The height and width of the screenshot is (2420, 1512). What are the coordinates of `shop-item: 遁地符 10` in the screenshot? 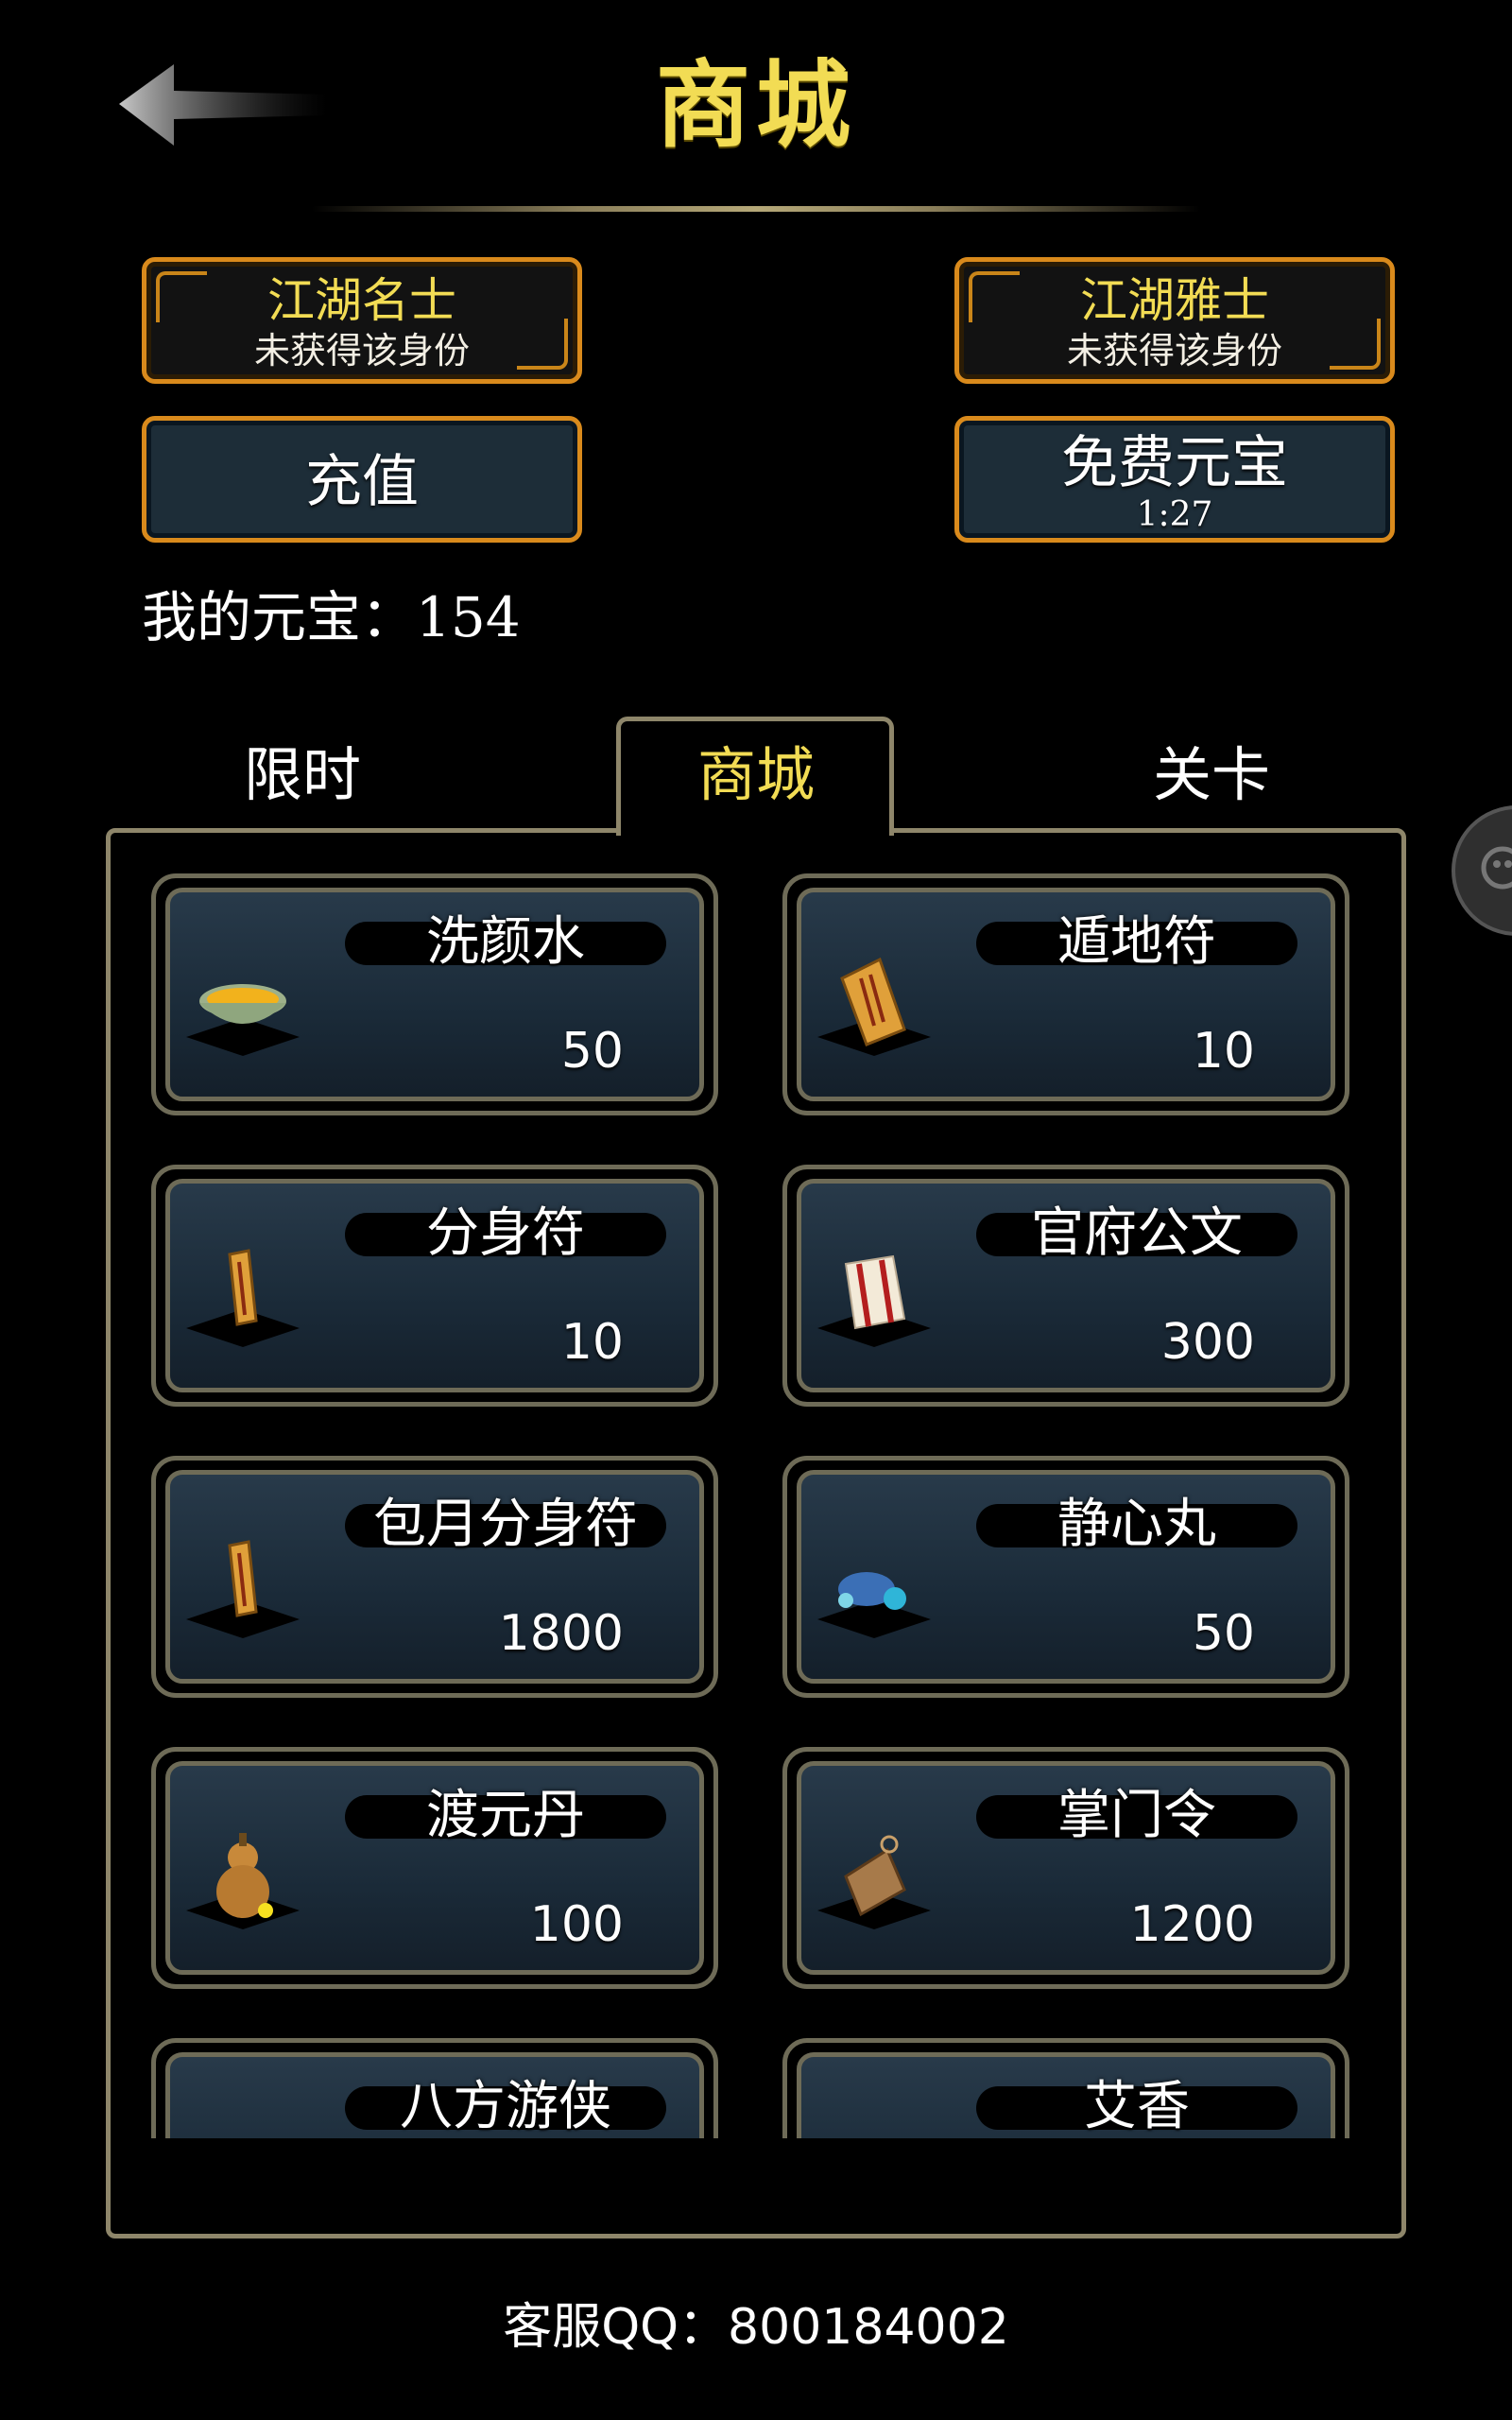 It's located at (1065, 994).